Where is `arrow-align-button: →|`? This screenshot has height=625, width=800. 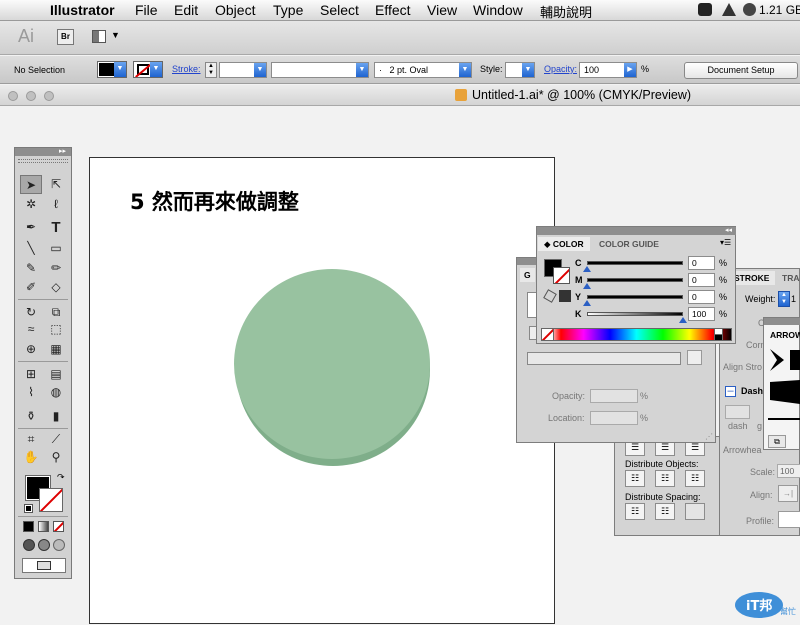
arrow-align-button: →| is located at coordinates (788, 493).